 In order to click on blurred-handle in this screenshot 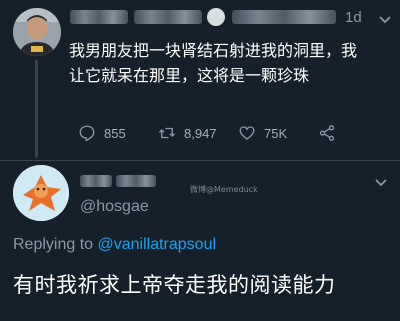, I will do `click(284, 17)`.